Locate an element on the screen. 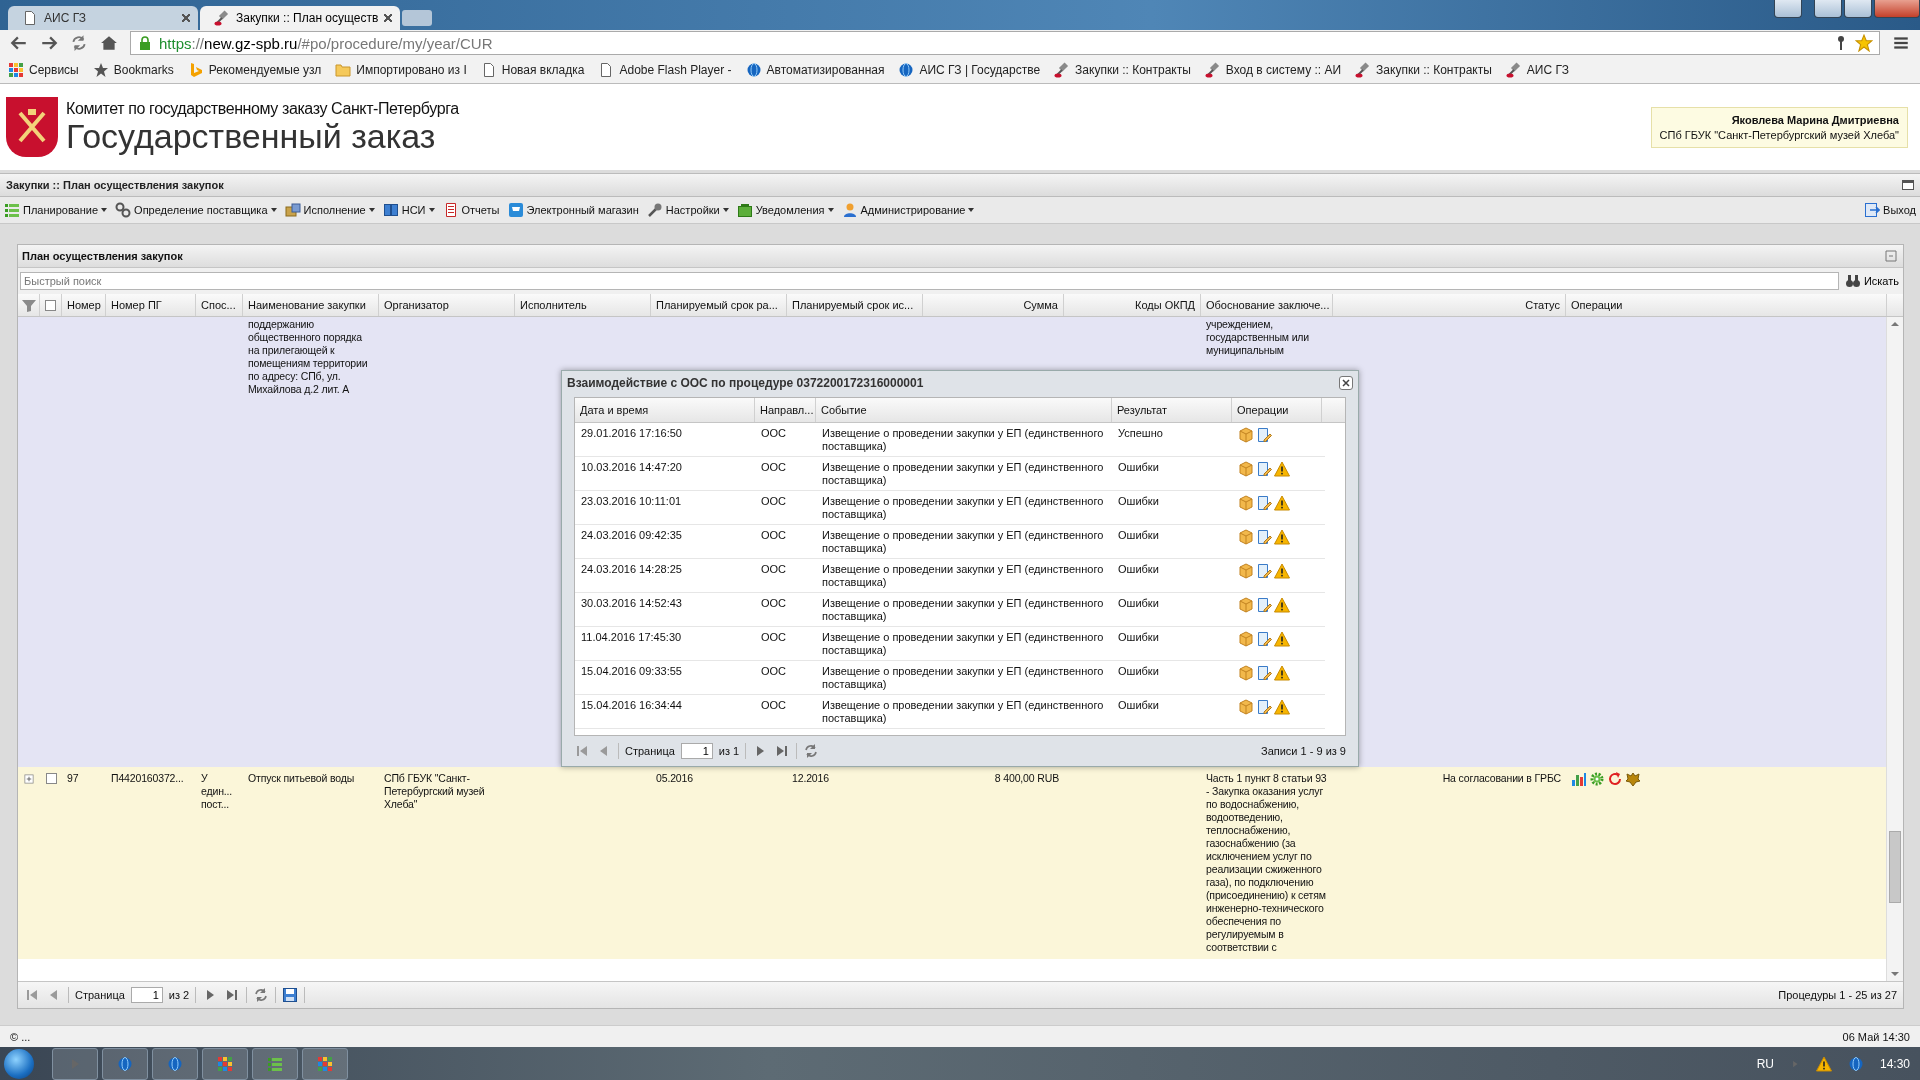 This screenshot has width=1920, height=1080. column-header: Событие is located at coordinates (964, 410).